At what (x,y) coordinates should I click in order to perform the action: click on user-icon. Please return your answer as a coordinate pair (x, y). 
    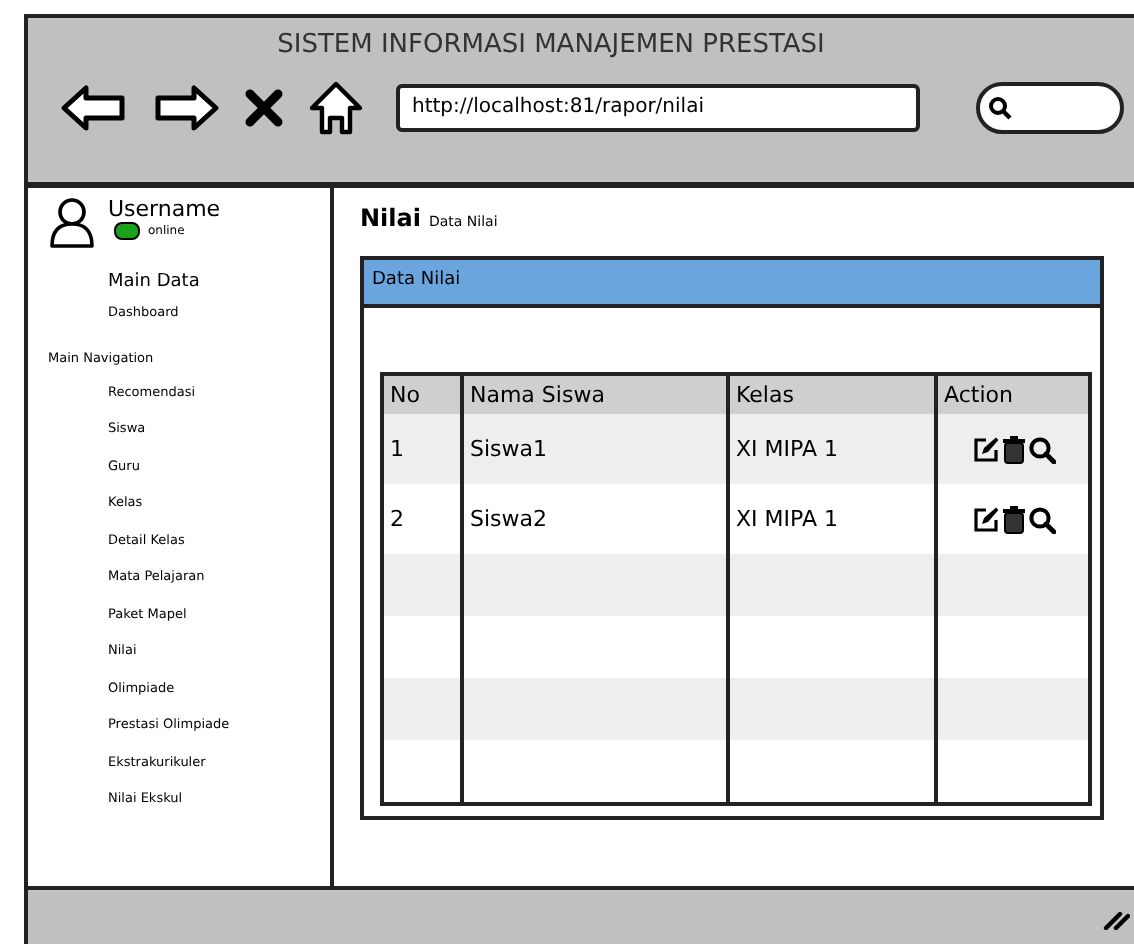
    Looking at the image, I should click on (72, 222).